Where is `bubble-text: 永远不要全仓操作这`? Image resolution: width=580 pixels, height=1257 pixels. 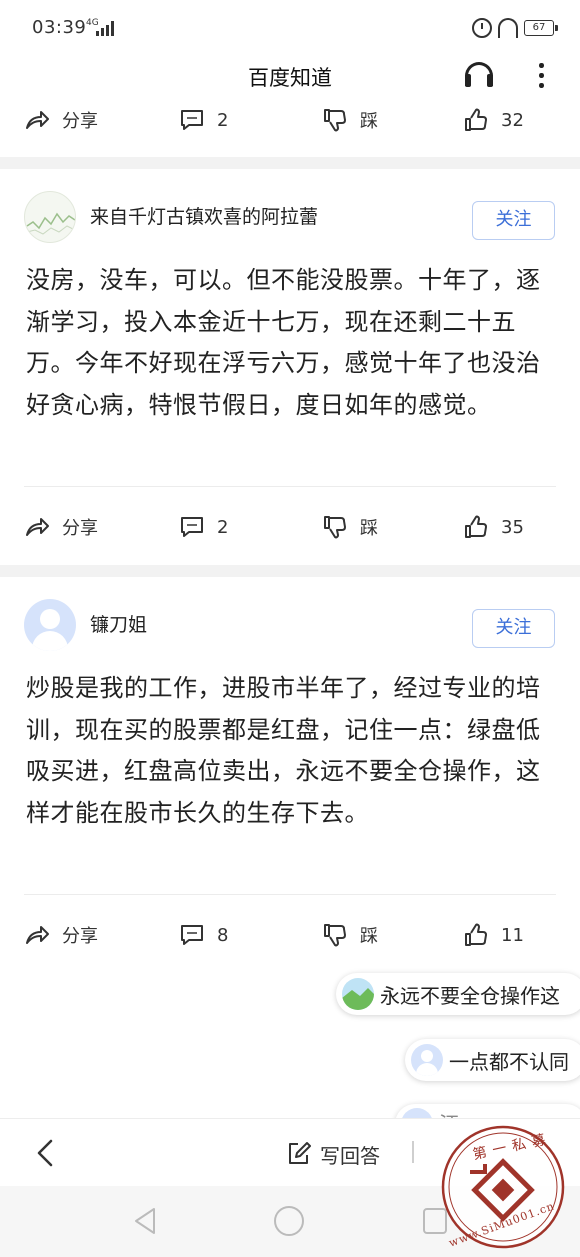 bubble-text: 永远不要全仓操作这 is located at coordinates (470, 995).